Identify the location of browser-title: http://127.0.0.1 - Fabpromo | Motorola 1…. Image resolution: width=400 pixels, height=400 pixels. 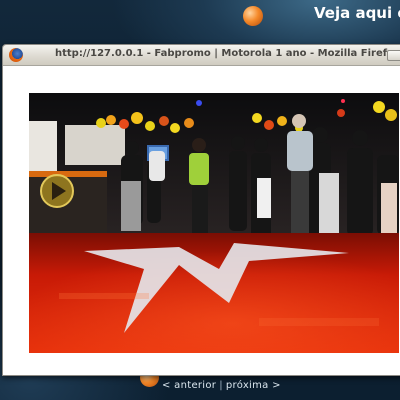
(227, 53).